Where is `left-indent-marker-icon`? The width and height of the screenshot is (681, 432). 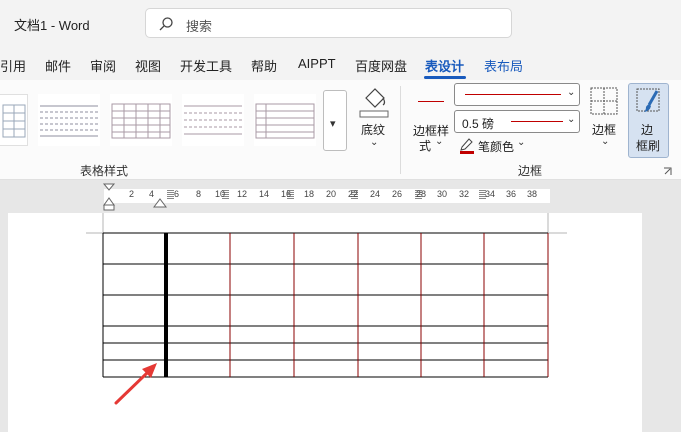 left-indent-marker-icon is located at coordinates (109, 197).